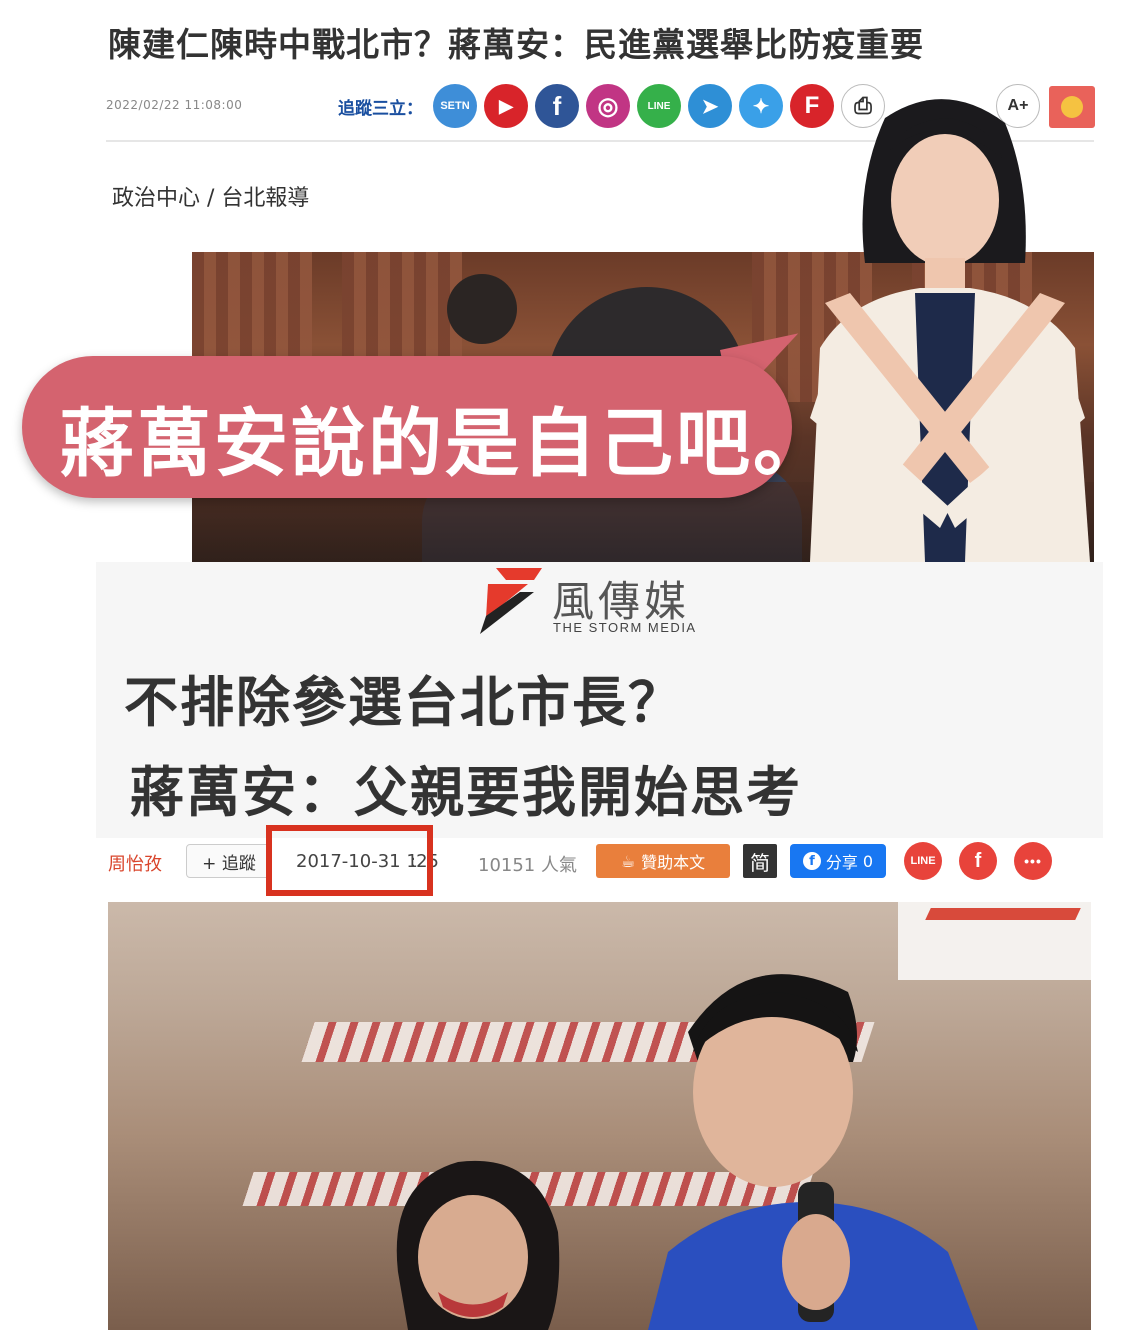  I want to click on facebook-share-button: f 分享 0, so click(838, 861).